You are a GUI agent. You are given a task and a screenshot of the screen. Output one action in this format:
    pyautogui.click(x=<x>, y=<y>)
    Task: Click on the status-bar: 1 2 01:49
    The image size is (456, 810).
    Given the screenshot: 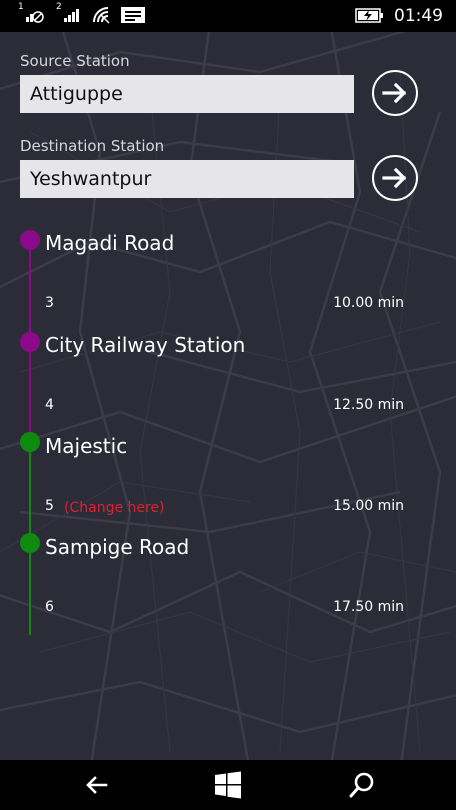 What is the action you would take?
    pyautogui.click(x=228, y=16)
    